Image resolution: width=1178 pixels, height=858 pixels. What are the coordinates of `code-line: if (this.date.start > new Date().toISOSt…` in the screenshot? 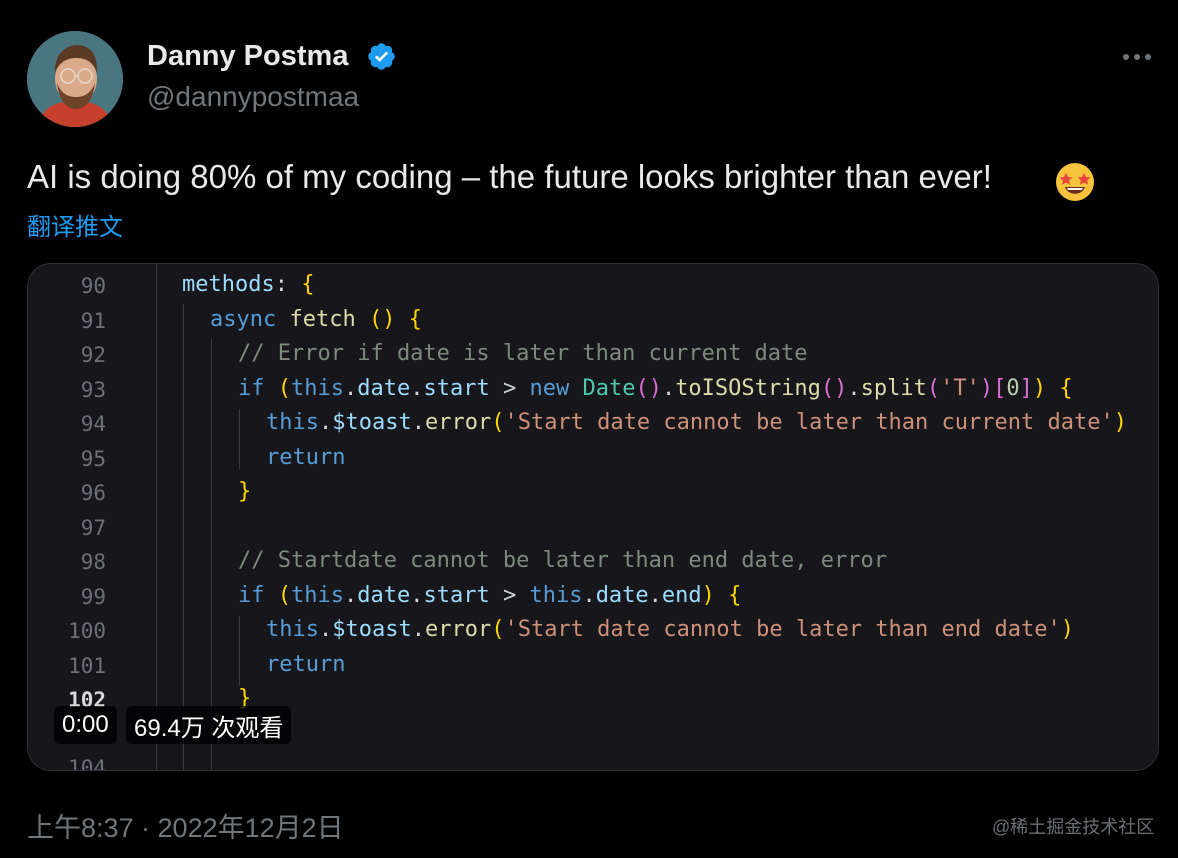 It's located at (655, 388).